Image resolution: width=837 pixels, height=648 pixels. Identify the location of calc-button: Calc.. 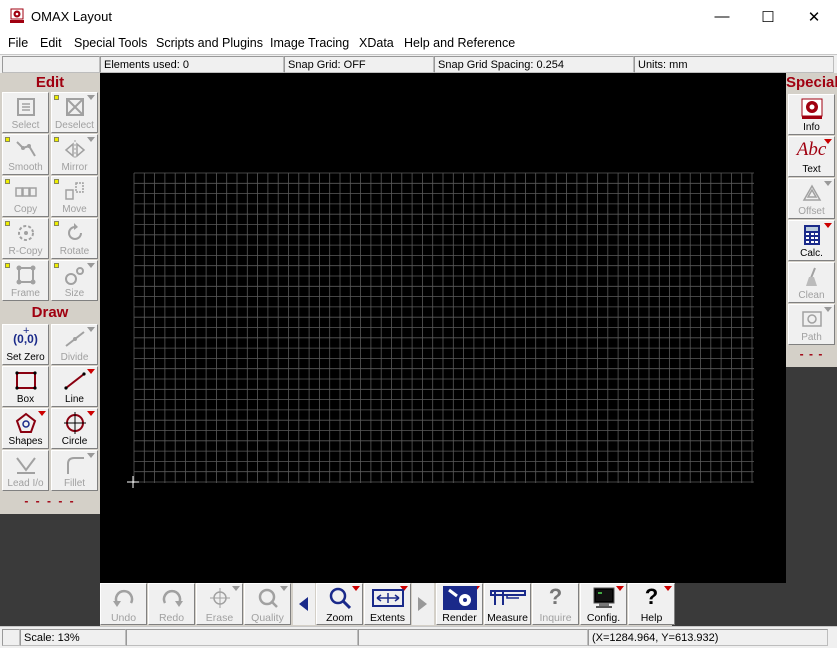
(811, 240).